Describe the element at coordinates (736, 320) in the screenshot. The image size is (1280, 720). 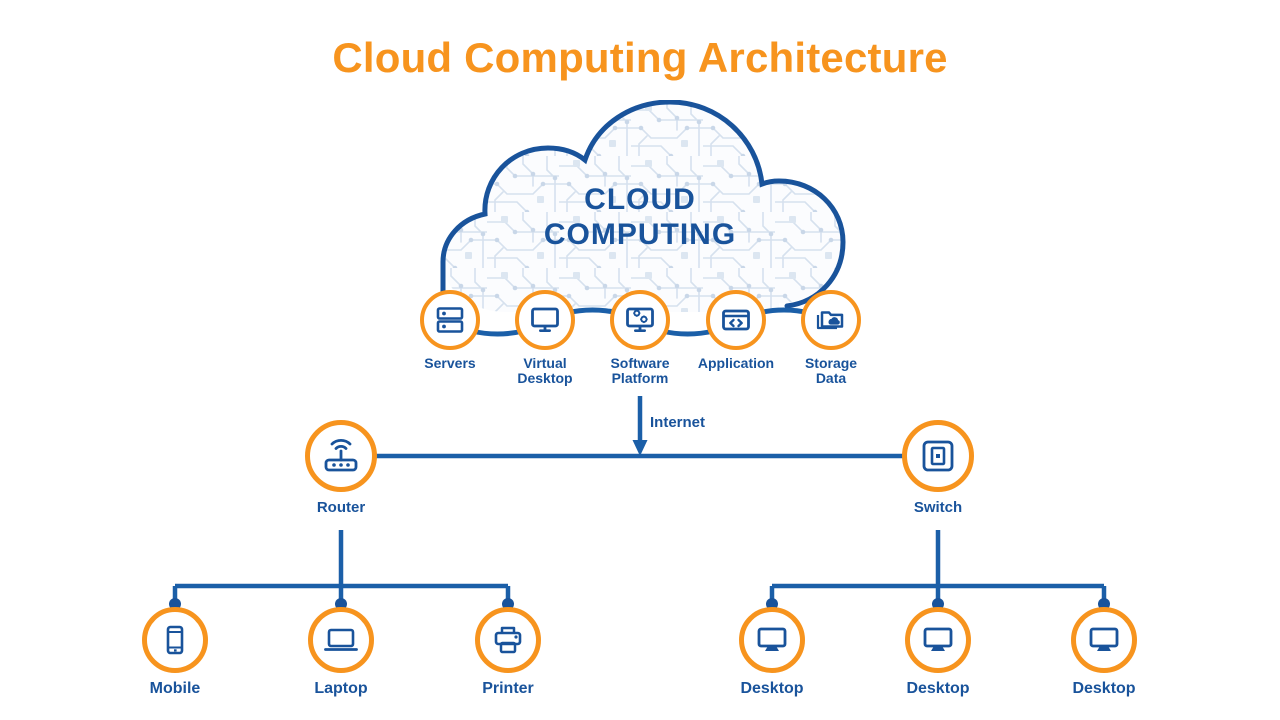
I see `code-window-icon` at that location.